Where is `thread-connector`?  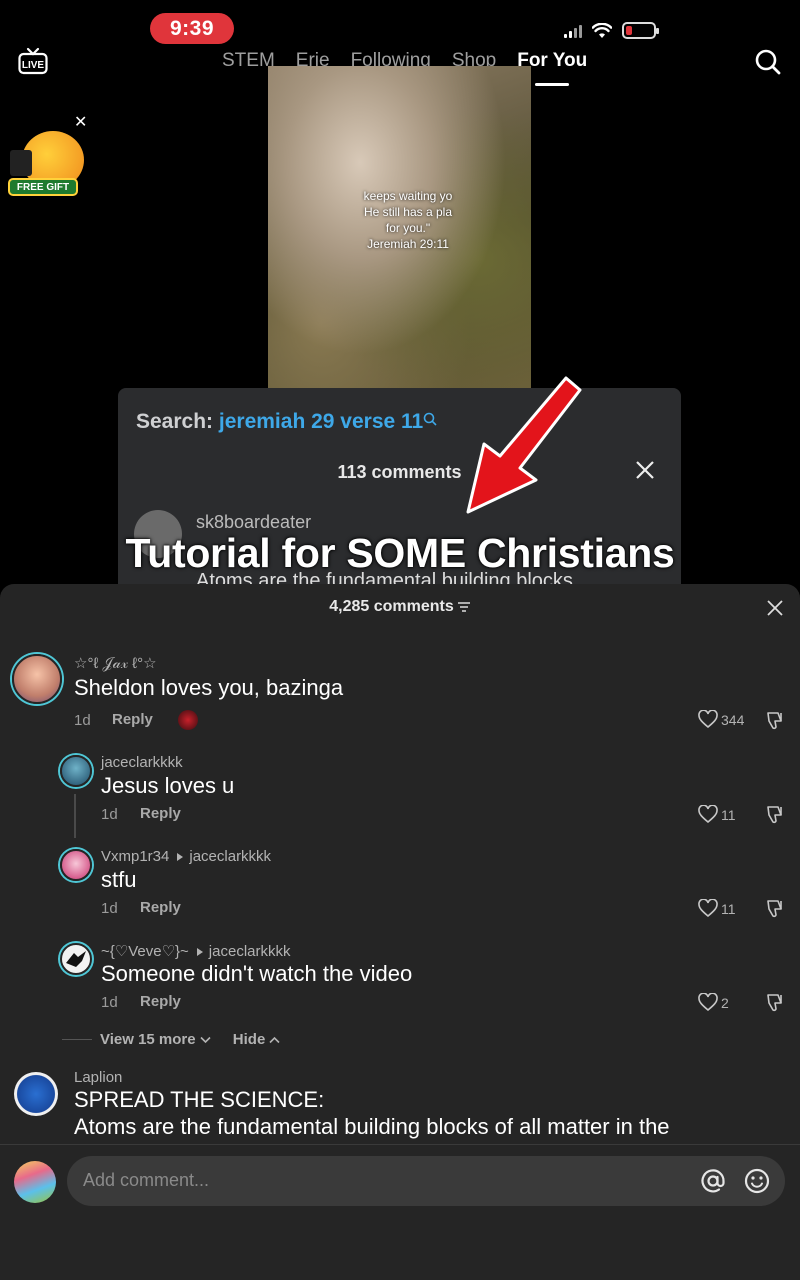 thread-connector is located at coordinates (75, 816).